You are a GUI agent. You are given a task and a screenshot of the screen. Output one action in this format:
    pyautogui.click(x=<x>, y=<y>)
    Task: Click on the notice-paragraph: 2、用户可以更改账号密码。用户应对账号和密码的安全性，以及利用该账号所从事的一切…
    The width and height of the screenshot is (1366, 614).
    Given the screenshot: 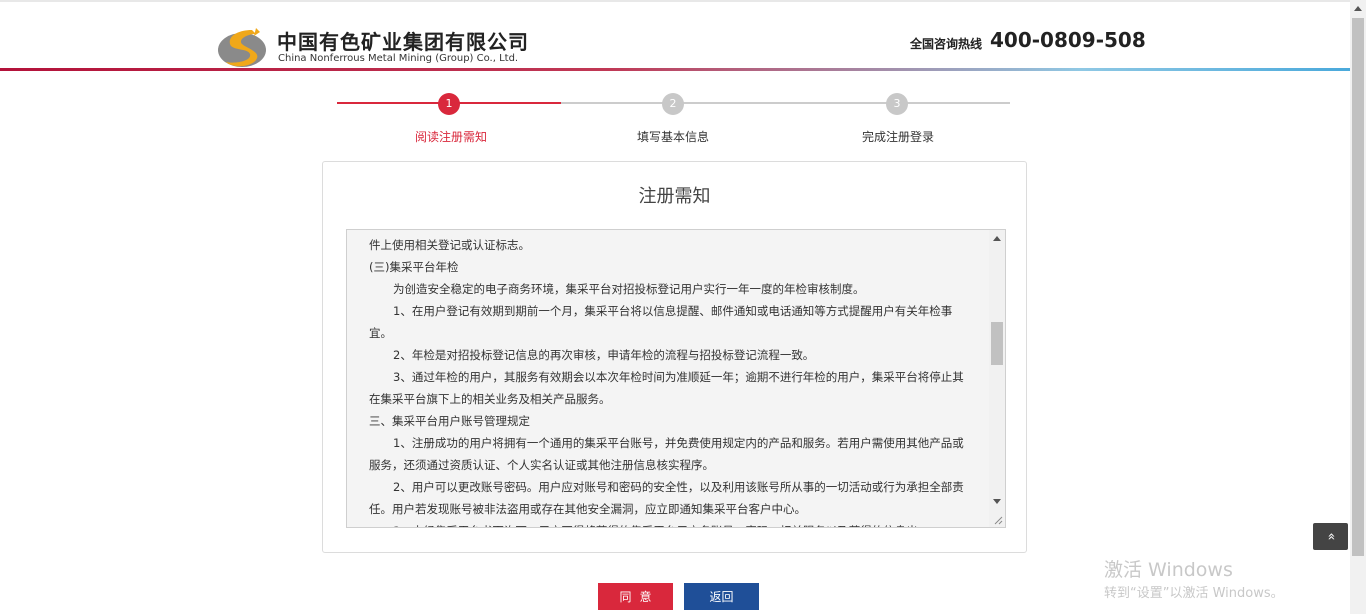 What is the action you would take?
    pyautogui.click(x=666, y=498)
    